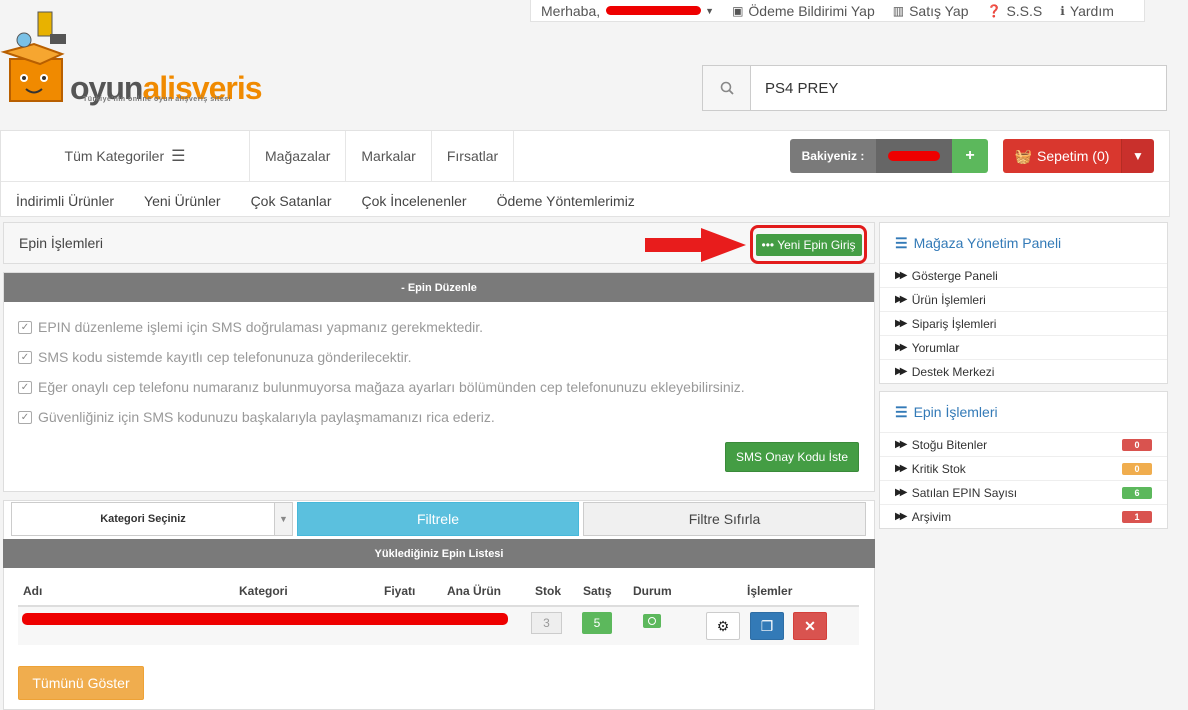  Describe the element at coordinates (548, 591) in the screenshot. I see `col-header-stock: Stok` at that location.